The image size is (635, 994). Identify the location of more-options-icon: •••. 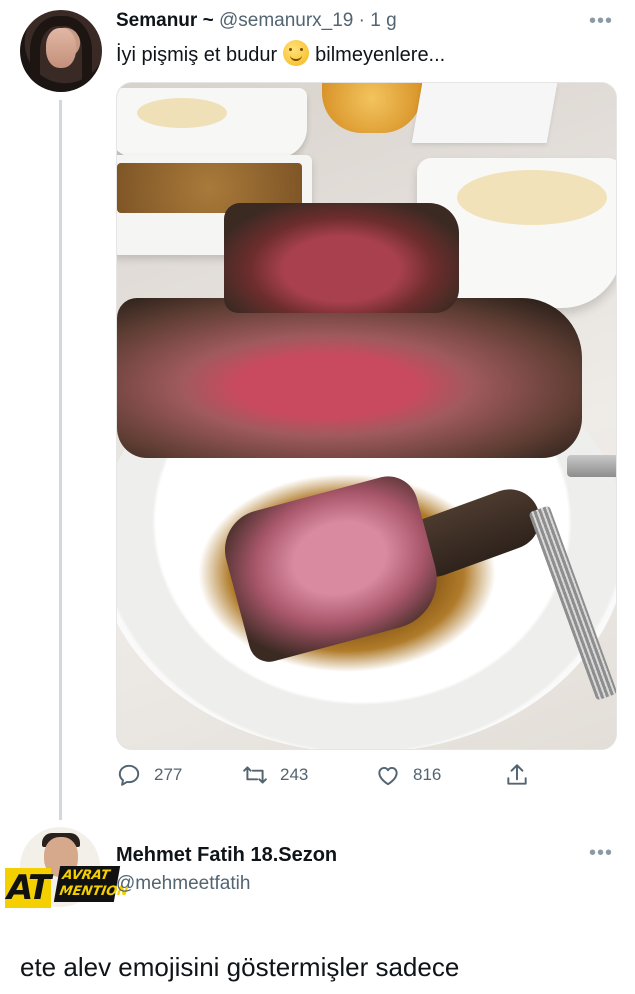
(601, 21).